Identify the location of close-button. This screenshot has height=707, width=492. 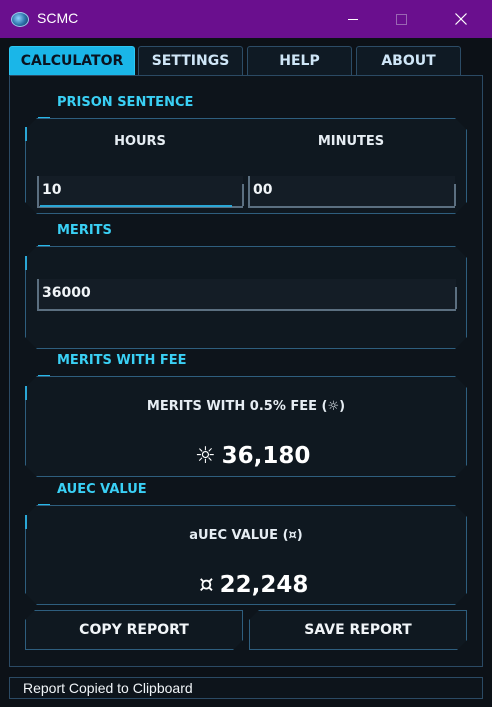
(461, 19).